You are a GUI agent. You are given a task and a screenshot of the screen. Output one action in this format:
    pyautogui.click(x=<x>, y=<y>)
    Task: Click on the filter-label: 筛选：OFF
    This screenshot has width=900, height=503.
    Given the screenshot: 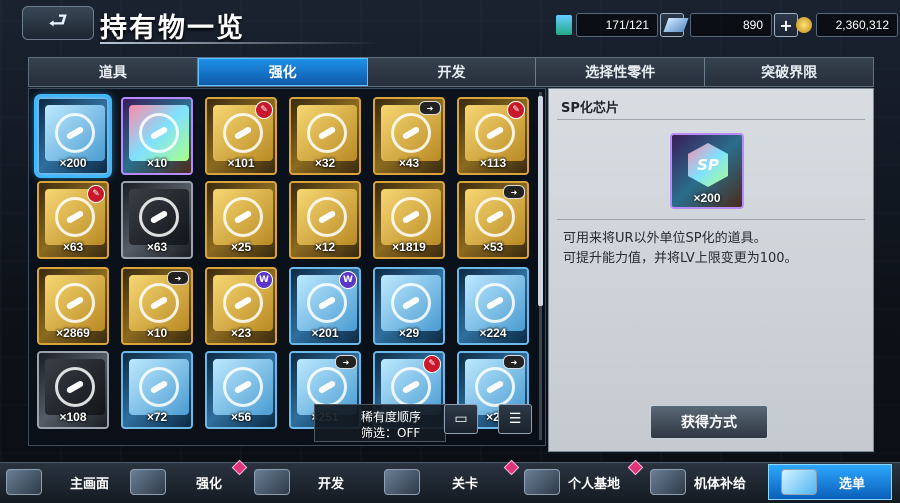 What is the action you would take?
    pyautogui.click(x=391, y=433)
    